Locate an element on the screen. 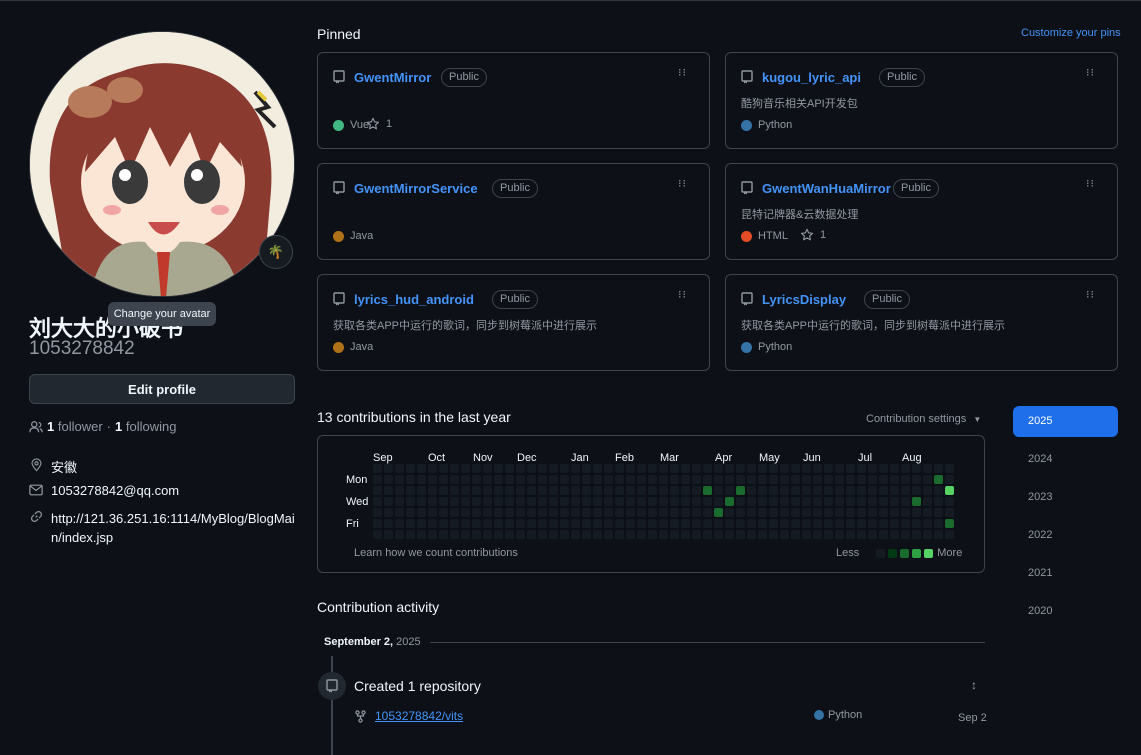  pinned-repo-name: GwentWanHuaMirror is located at coordinates (826, 188).